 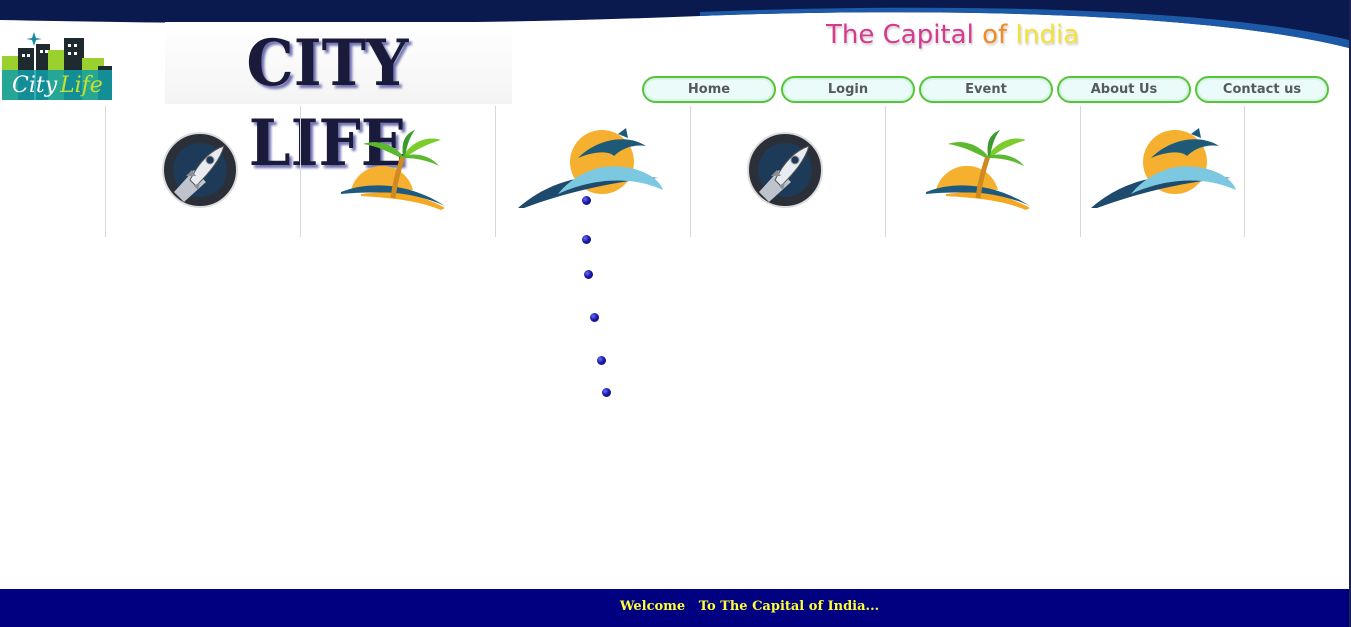 I want to click on brand-banner: CITY LIFE, so click(x=338, y=101).